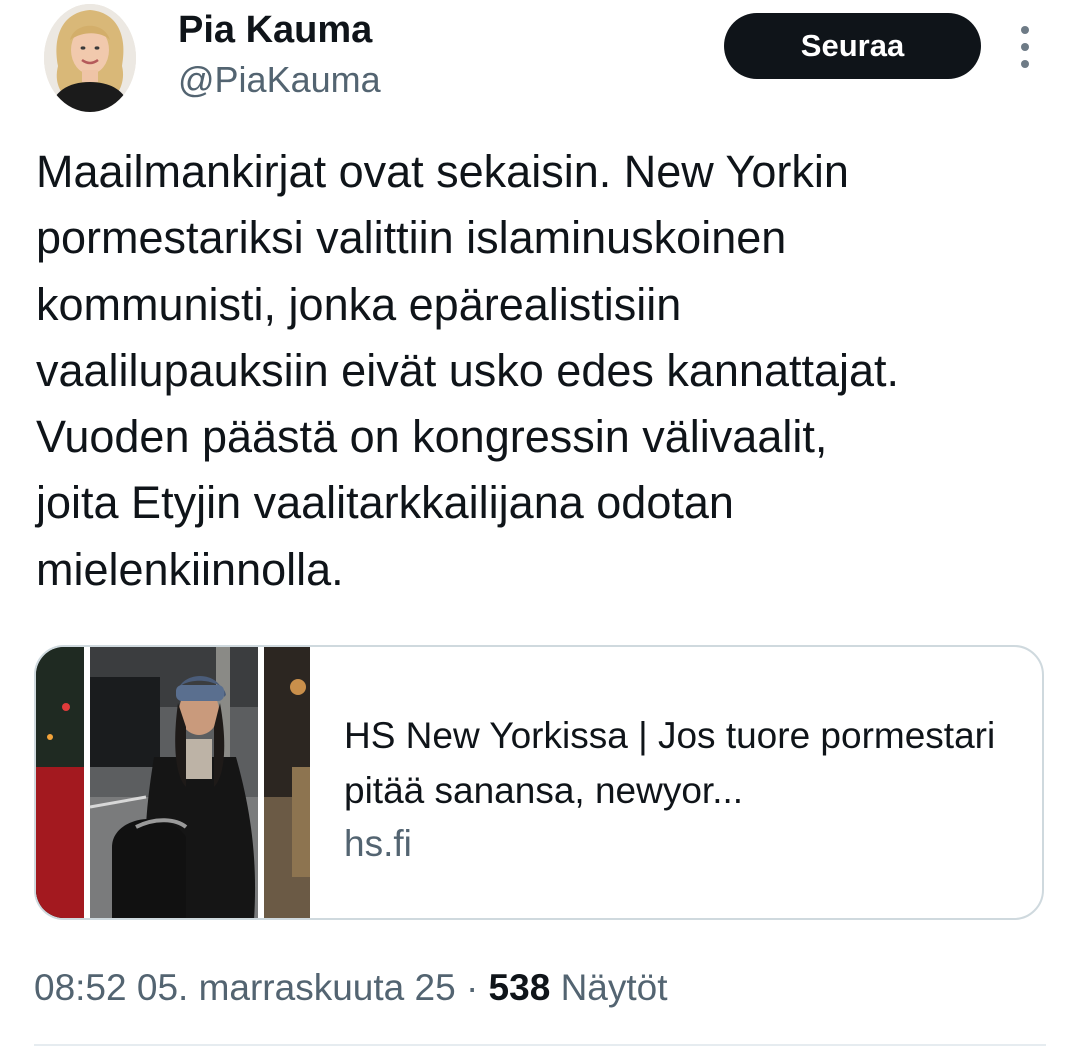  Describe the element at coordinates (378, 843) in the screenshot. I see `link-card-domain: hs.fi` at that location.